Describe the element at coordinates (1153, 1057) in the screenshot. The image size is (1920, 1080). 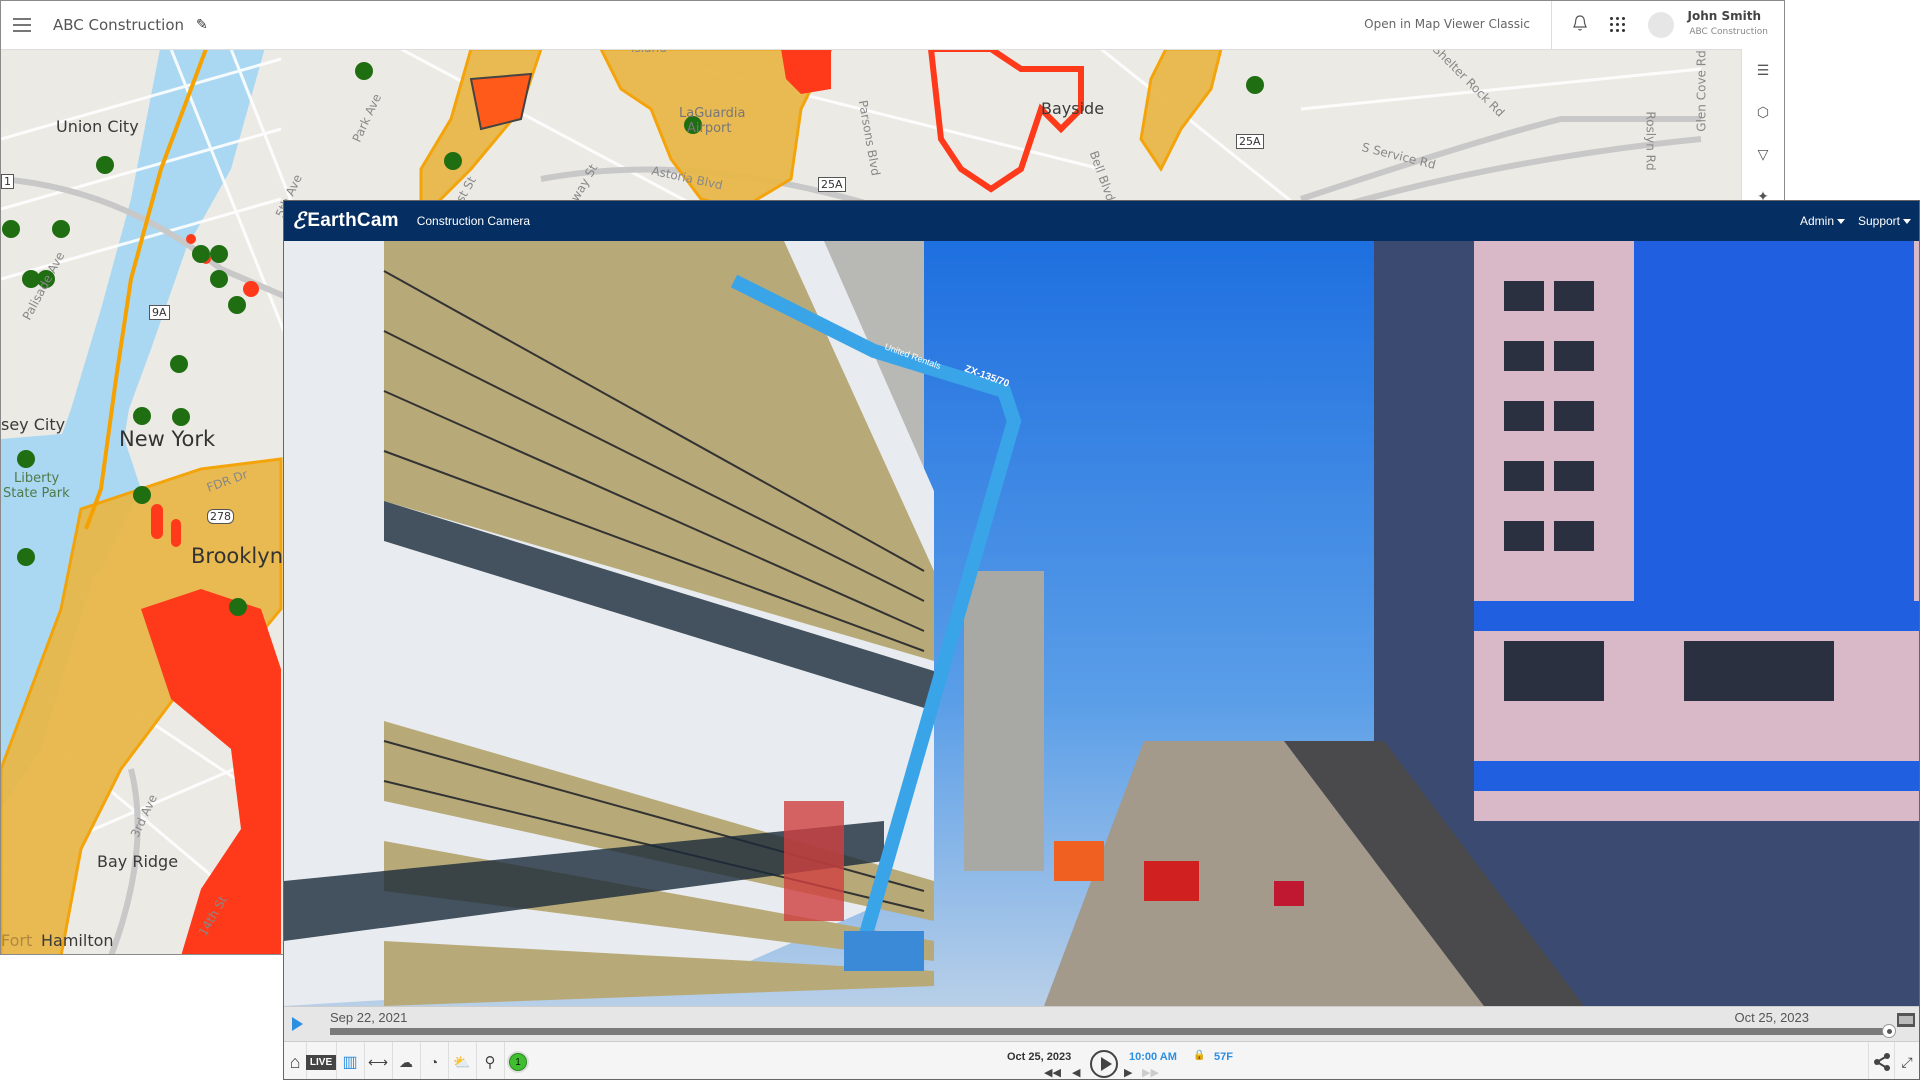
I see `current-time: 10:00 AM` at that location.